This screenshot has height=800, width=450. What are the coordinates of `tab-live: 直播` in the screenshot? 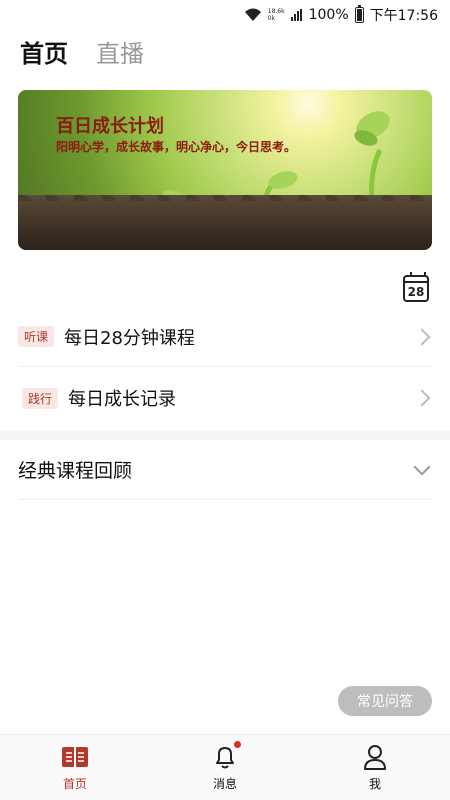 It's located at (120, 51).